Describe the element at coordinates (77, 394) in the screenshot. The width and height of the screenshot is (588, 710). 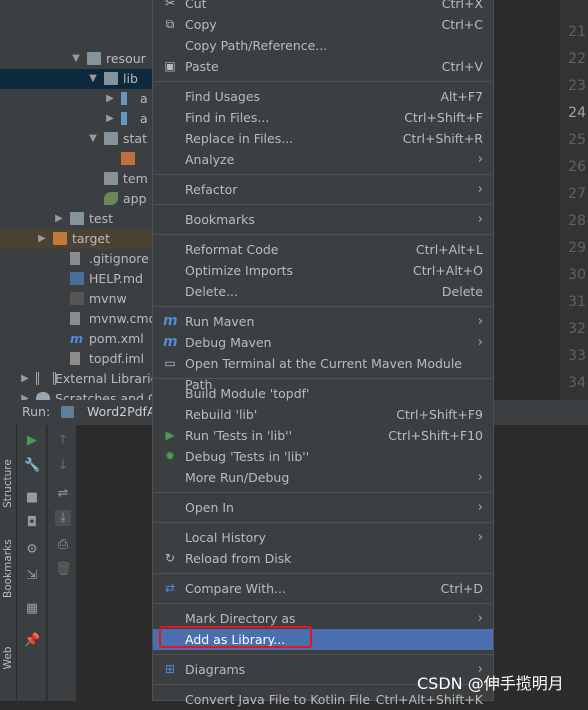
I see `tree-row: ▶ Scratches and C` at that location.